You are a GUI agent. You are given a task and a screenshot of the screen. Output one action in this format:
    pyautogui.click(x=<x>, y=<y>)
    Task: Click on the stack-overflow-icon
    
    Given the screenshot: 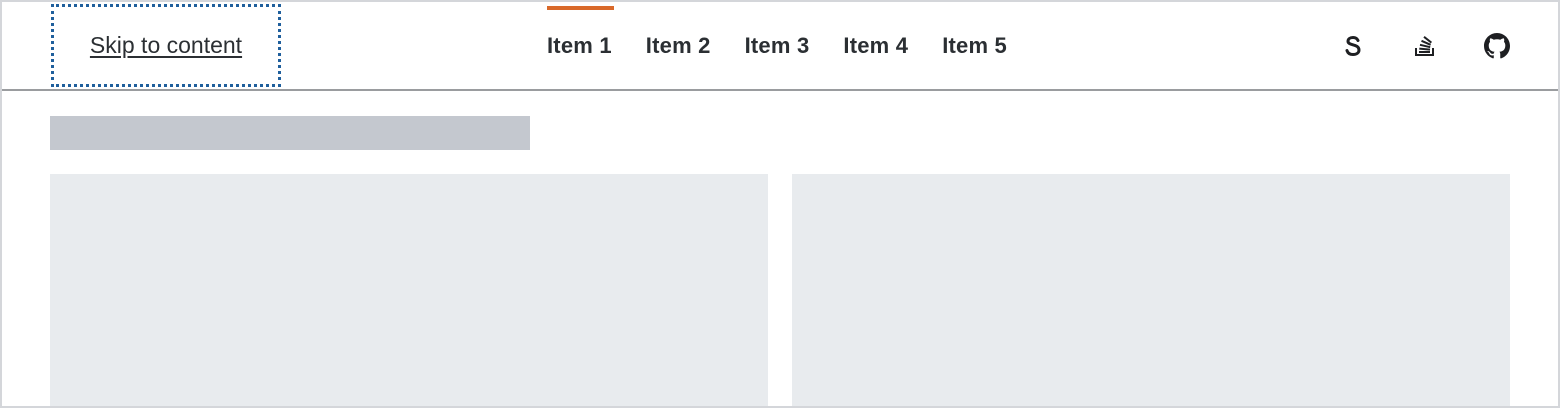 What is the action you would take?
    pyautogui.click(x=1425, y=46)
    